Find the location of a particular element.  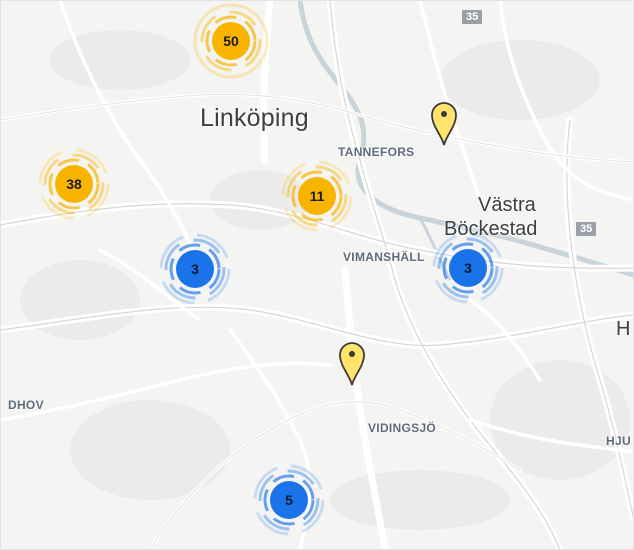

marker-cluster-3-east: 3 is located at coordinates (468, 268).